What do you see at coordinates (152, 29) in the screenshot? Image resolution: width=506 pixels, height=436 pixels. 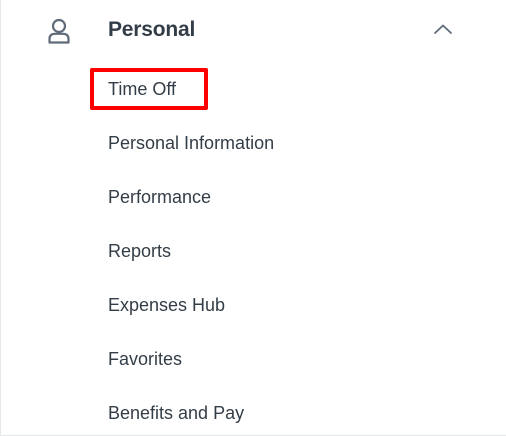 I see `section-title: Personal` at bounding box center [152, 29].